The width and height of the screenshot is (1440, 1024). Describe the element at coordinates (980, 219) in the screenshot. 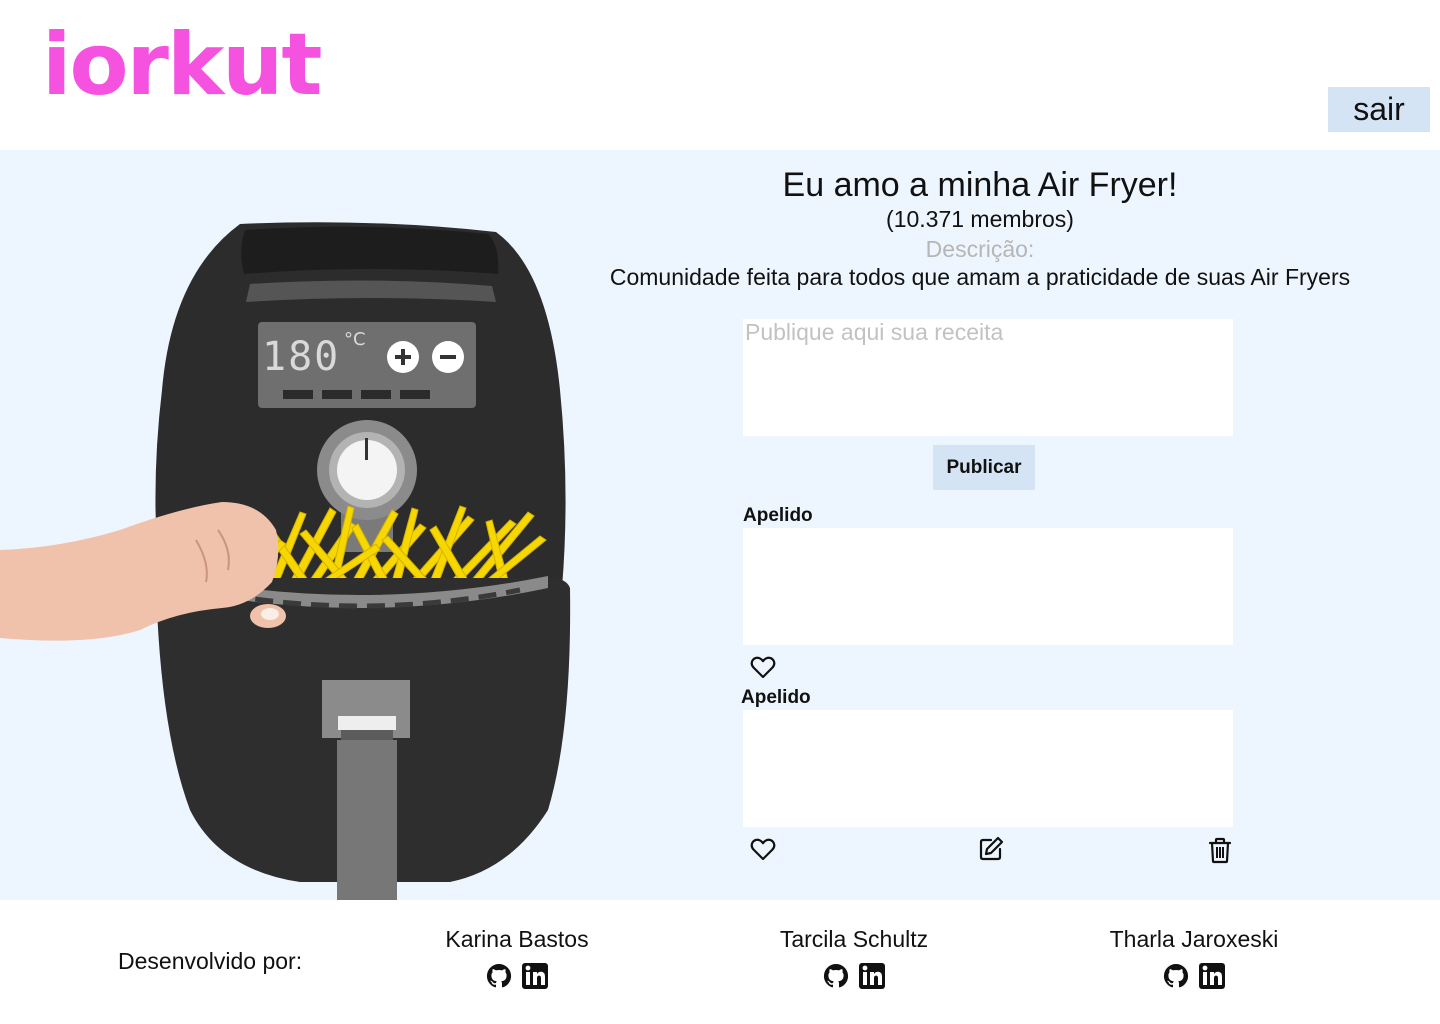

I see `member-count: (10.371 membros)` at that location.